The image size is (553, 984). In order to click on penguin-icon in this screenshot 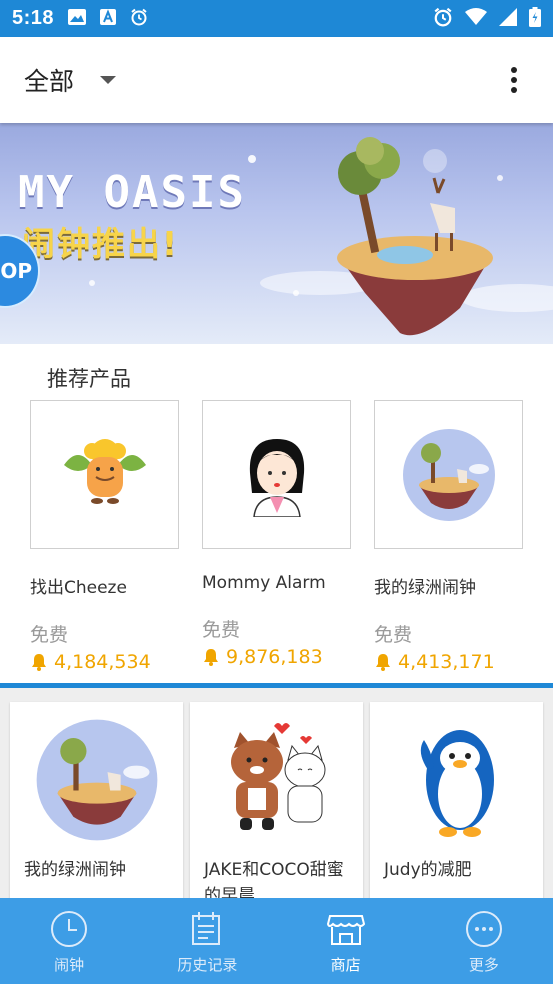, I will do `click(456, 779)`.